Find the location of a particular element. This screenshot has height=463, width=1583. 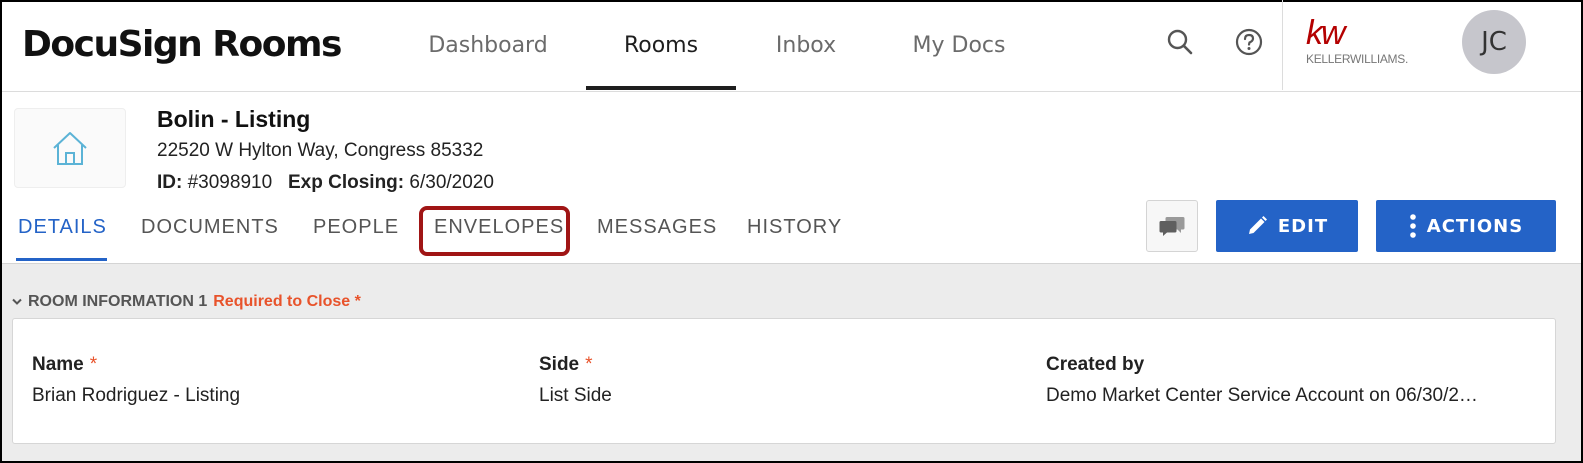

user-avatar: JC is located at coordinates (1494, 42).